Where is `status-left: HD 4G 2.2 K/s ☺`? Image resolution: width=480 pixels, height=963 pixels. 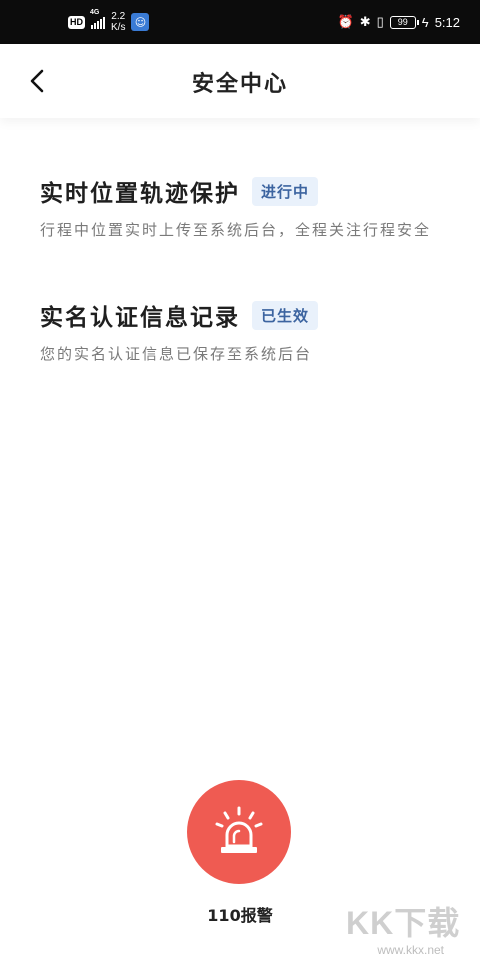
status-left: HD 4G 2.2 K/s ☺ is located at coordinates (109, 21).